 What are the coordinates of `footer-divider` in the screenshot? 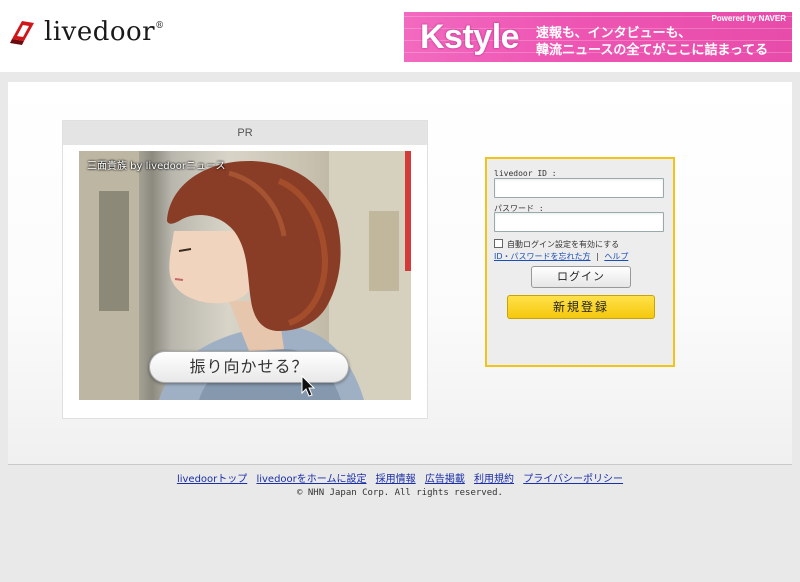 It's located at (400, 464).